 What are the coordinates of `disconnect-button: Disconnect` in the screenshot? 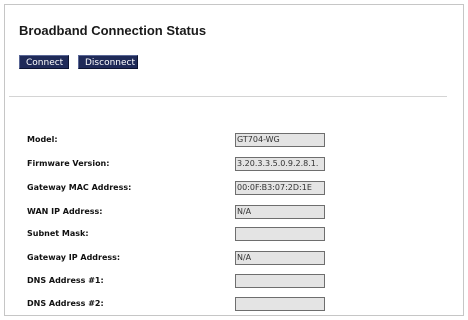 It's located at (108, 62).